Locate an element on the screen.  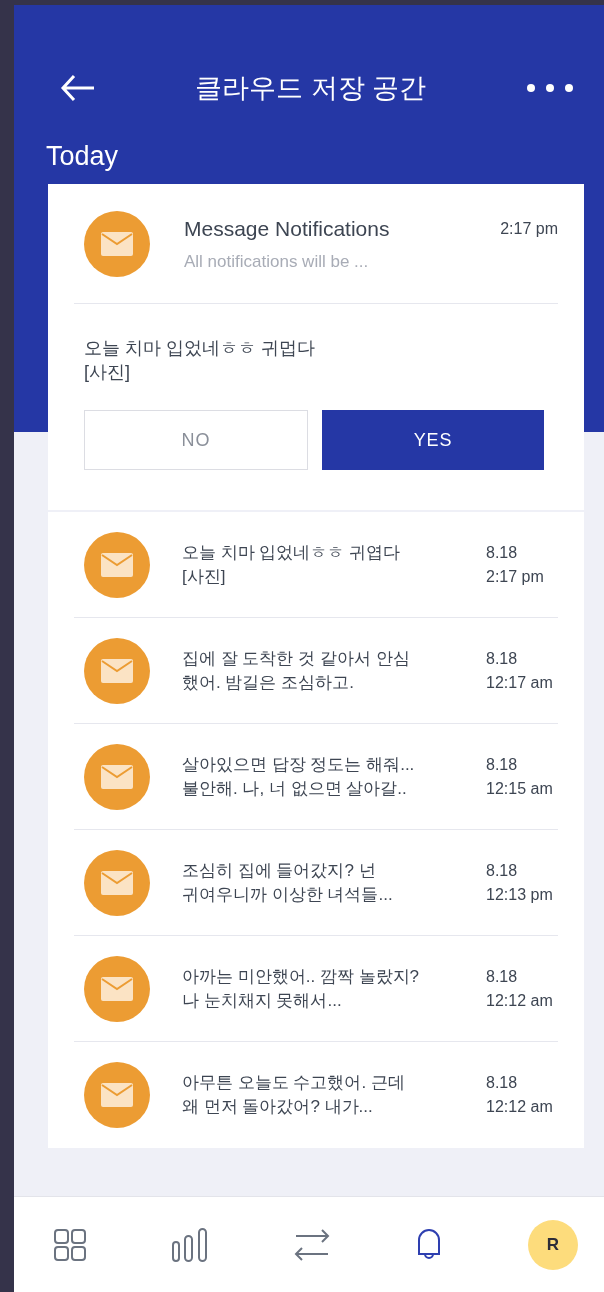
message-row: 아무튼 오늘도 수고했어. 근데 왜 먼저 돌아갔어? 내가... 8.18 12:12 am is located at coordinates (316, 1095).